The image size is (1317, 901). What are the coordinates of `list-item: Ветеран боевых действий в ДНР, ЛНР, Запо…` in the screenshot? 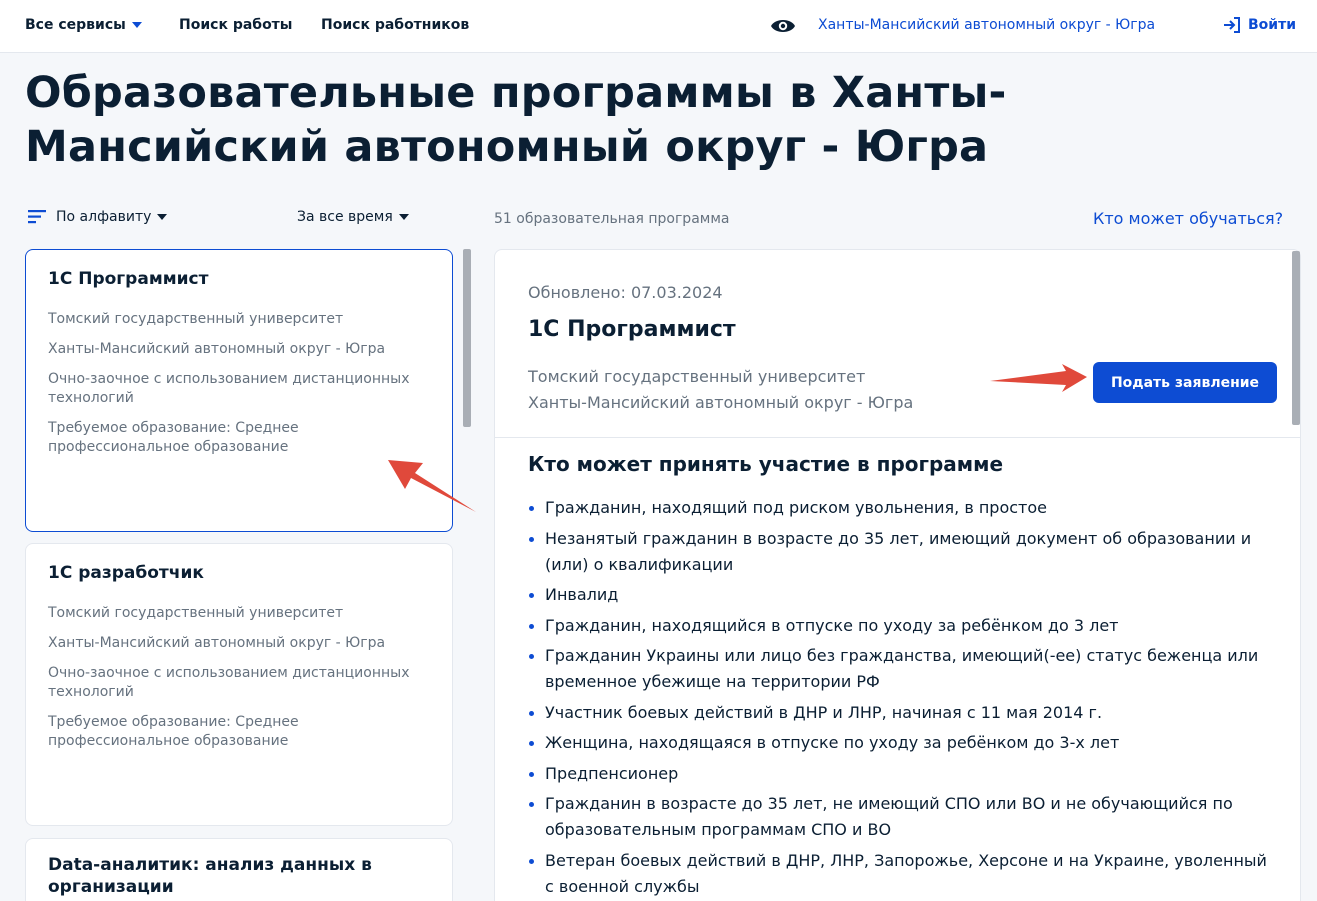 It's located at (898, 874).